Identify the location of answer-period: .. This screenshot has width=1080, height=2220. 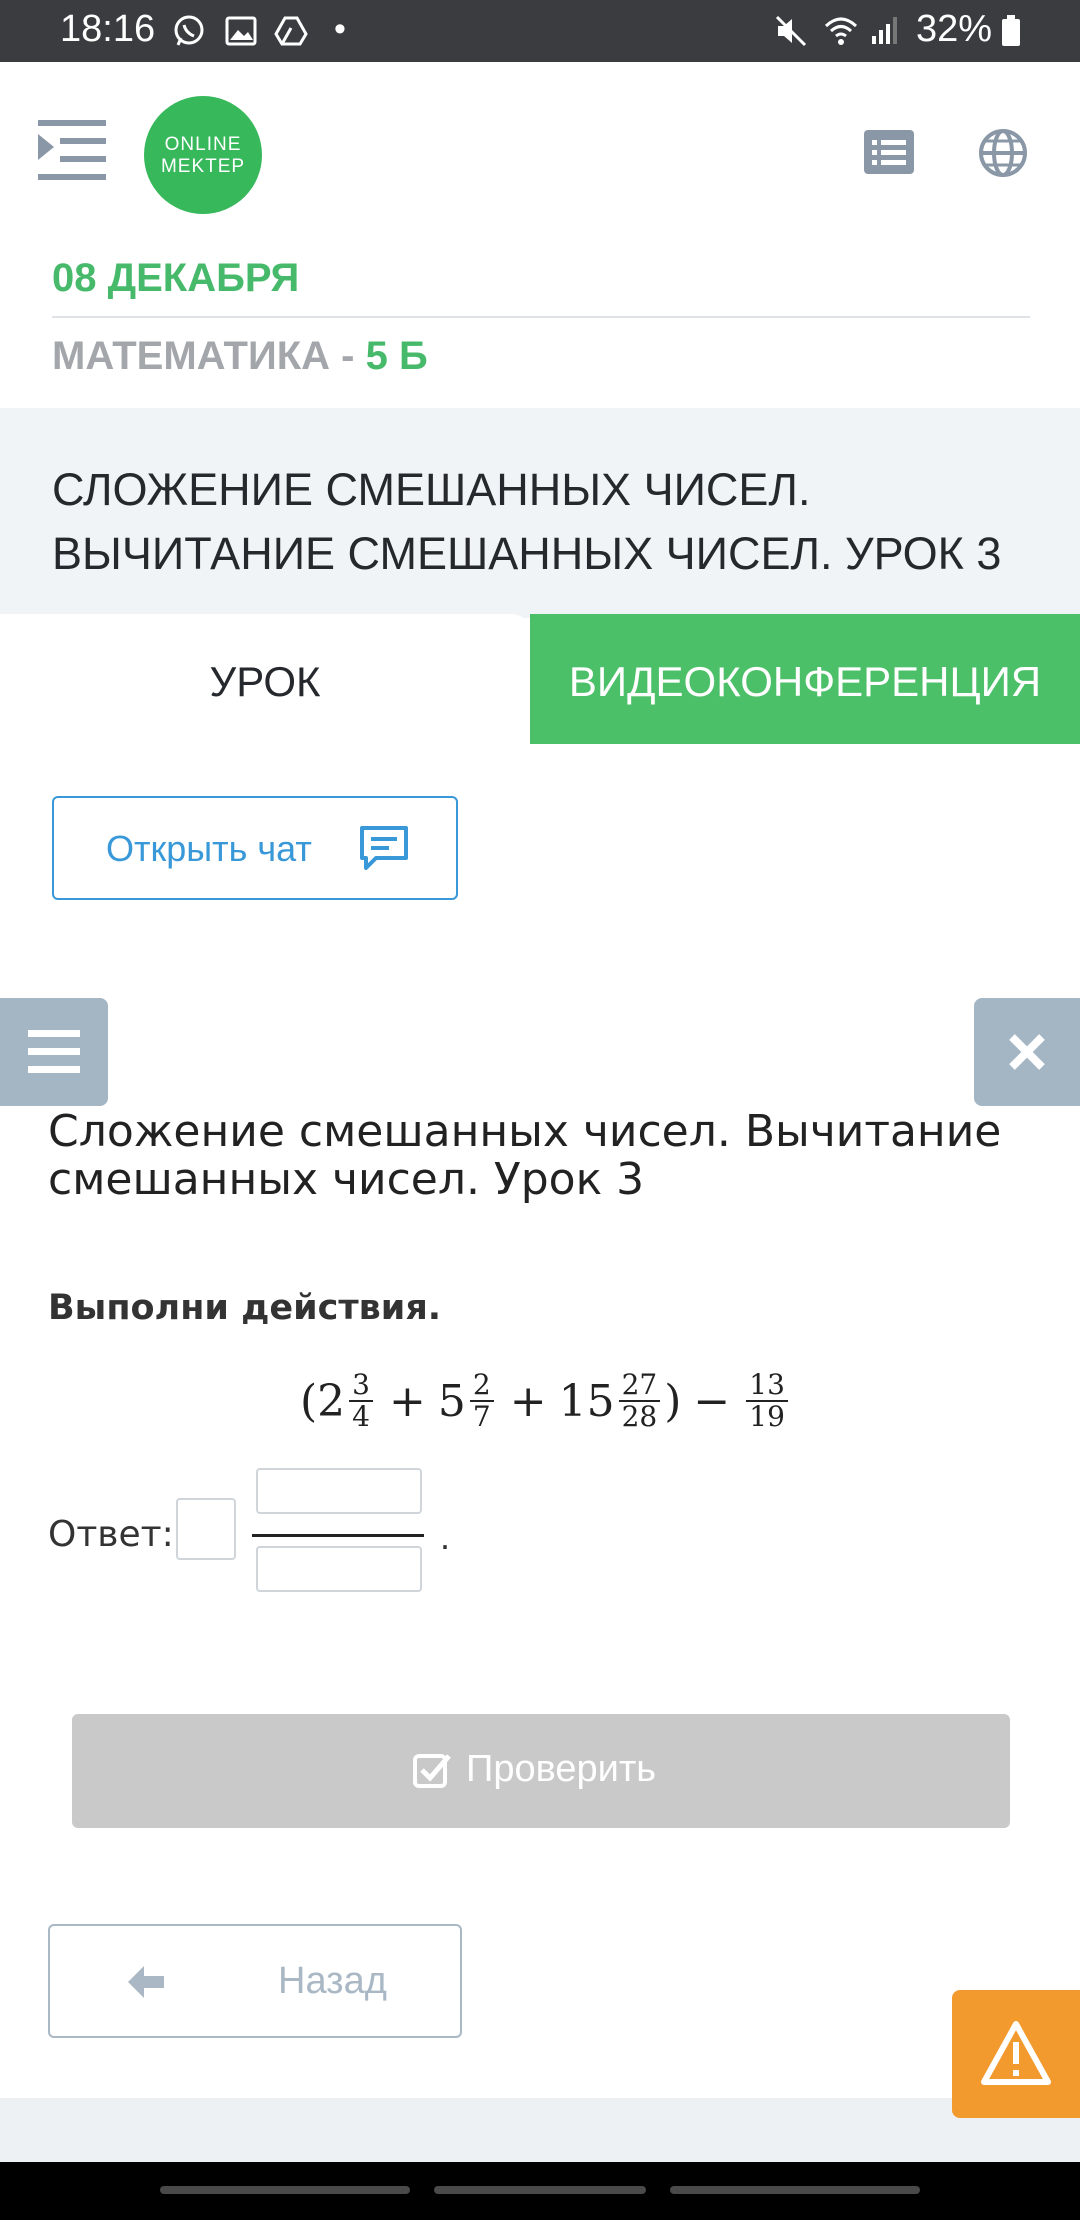
(445, 1536).